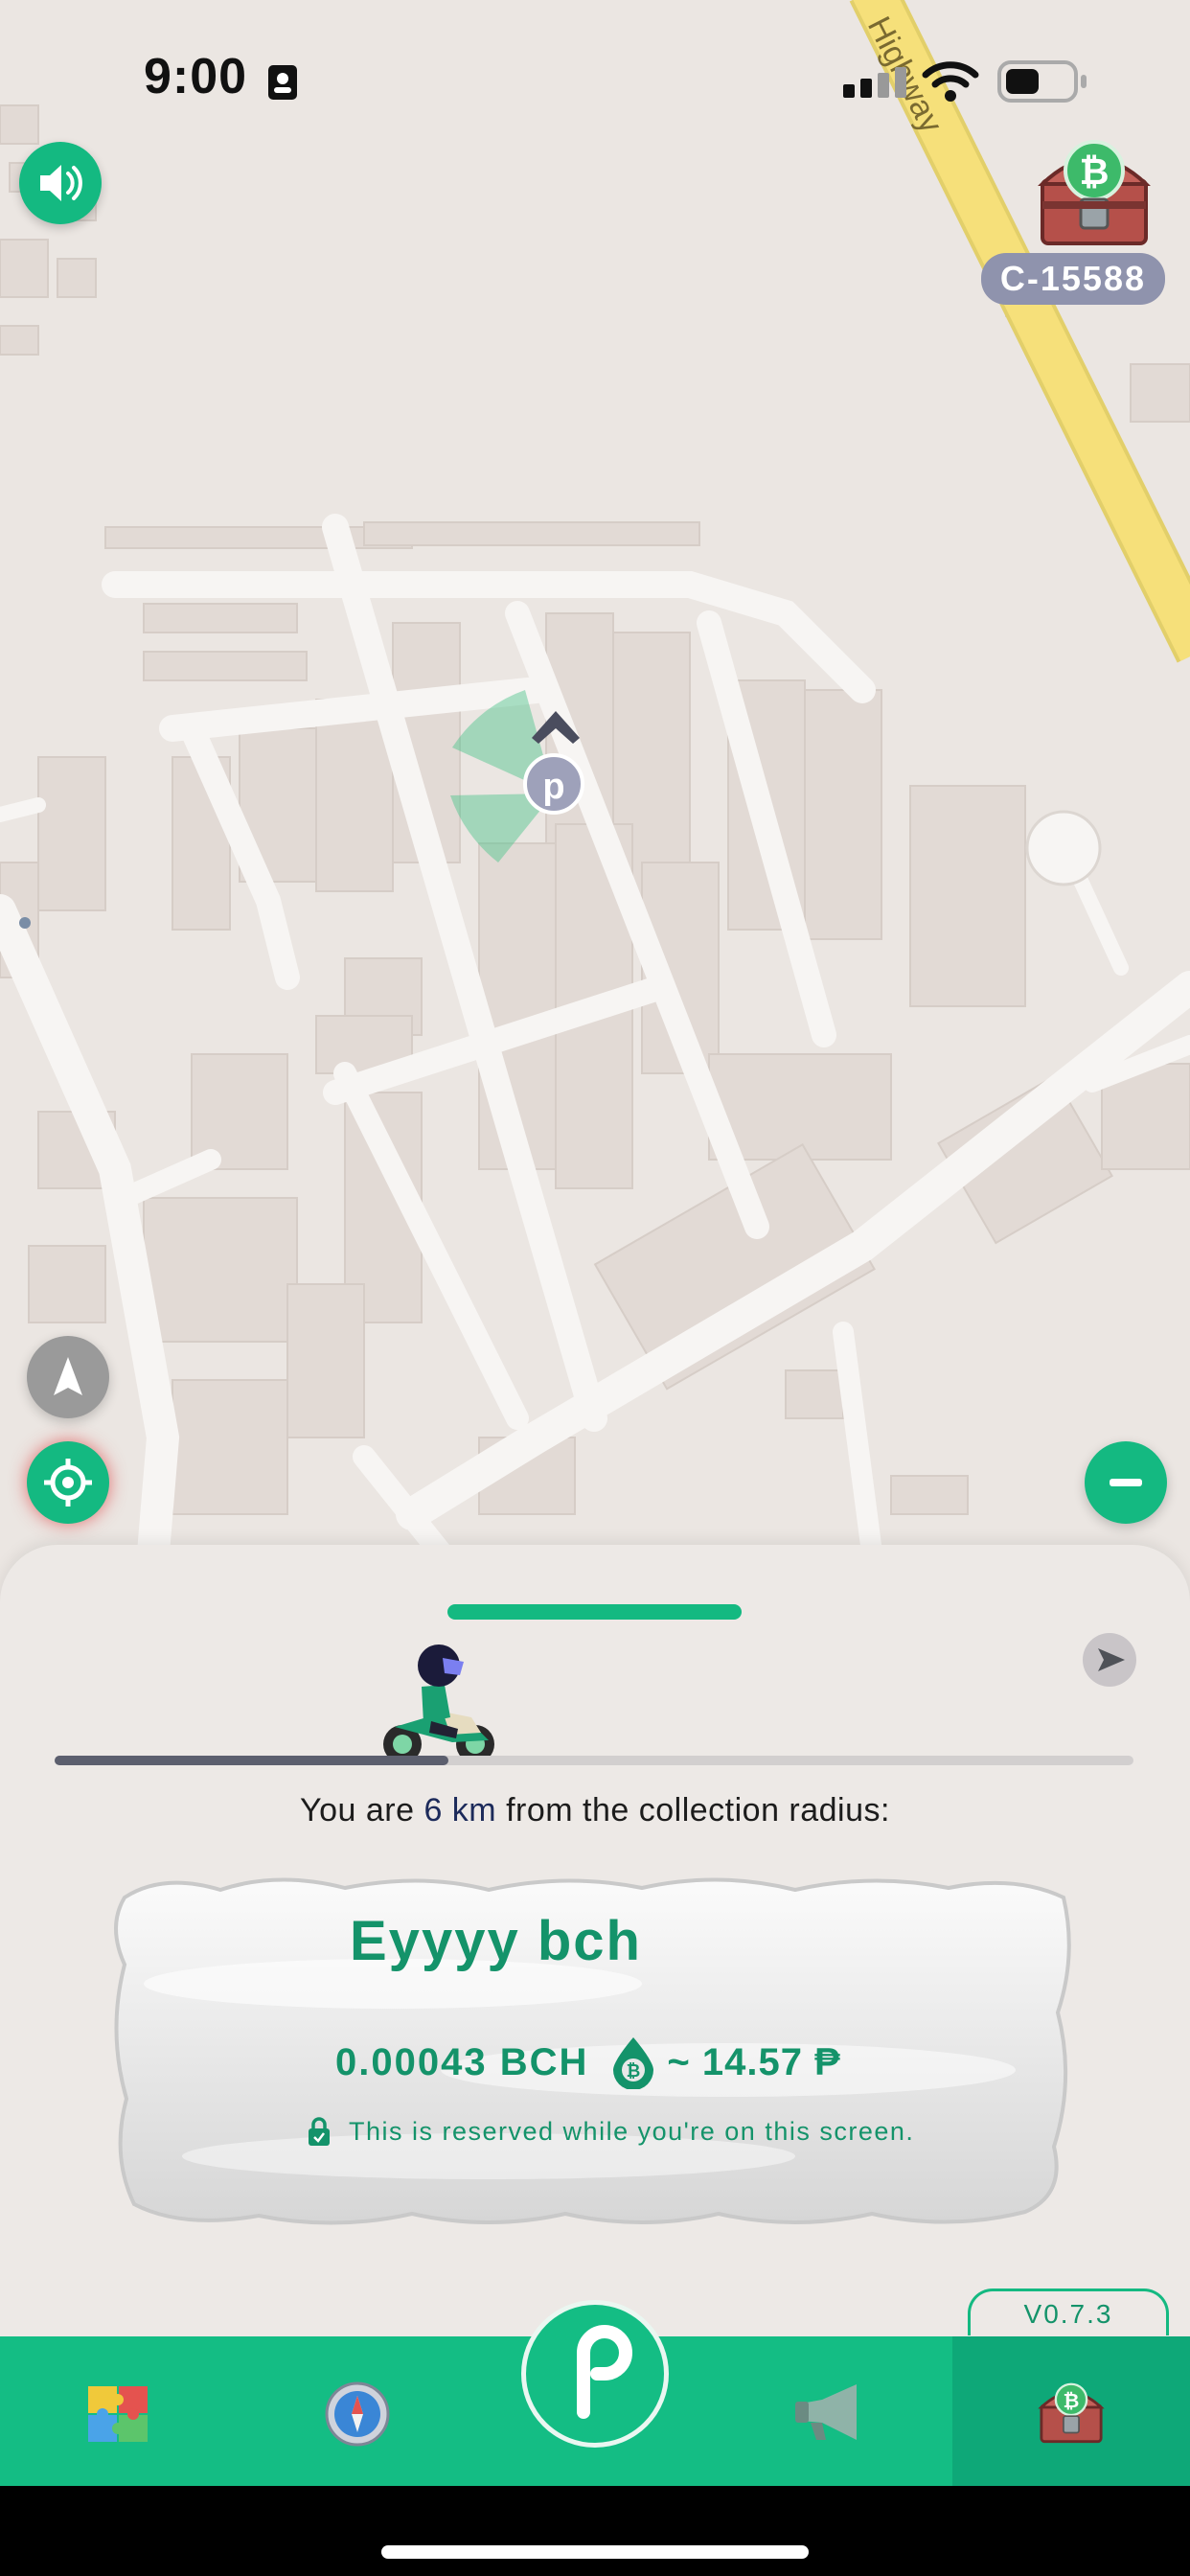  I want to click on locate-me-button, so click(68, 1483).